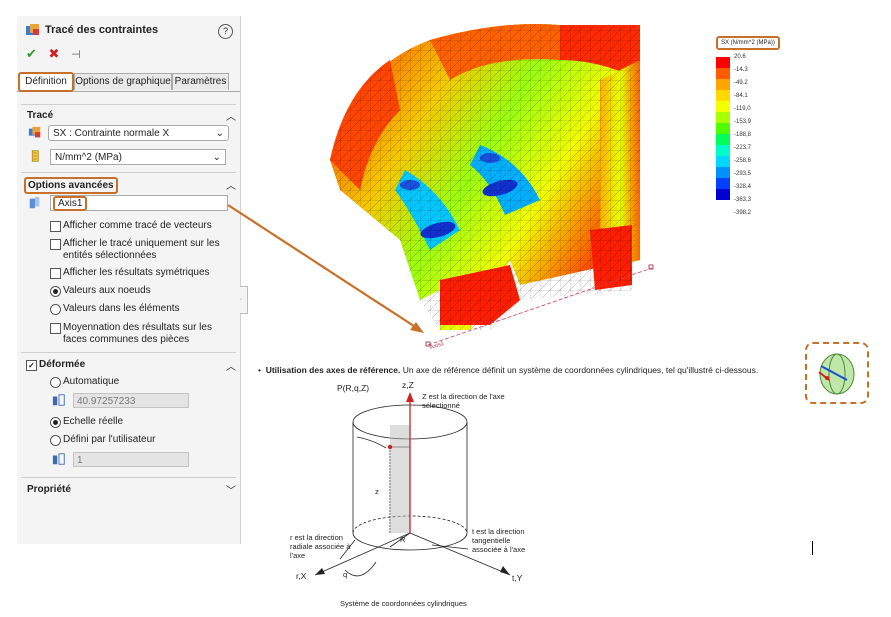 The height and width of the screenshot is (617, 891). What do you see at coordinates (301, 576) in the screenshot?
I see `r-axis-label: r,X` at bounding box center [301, 576].